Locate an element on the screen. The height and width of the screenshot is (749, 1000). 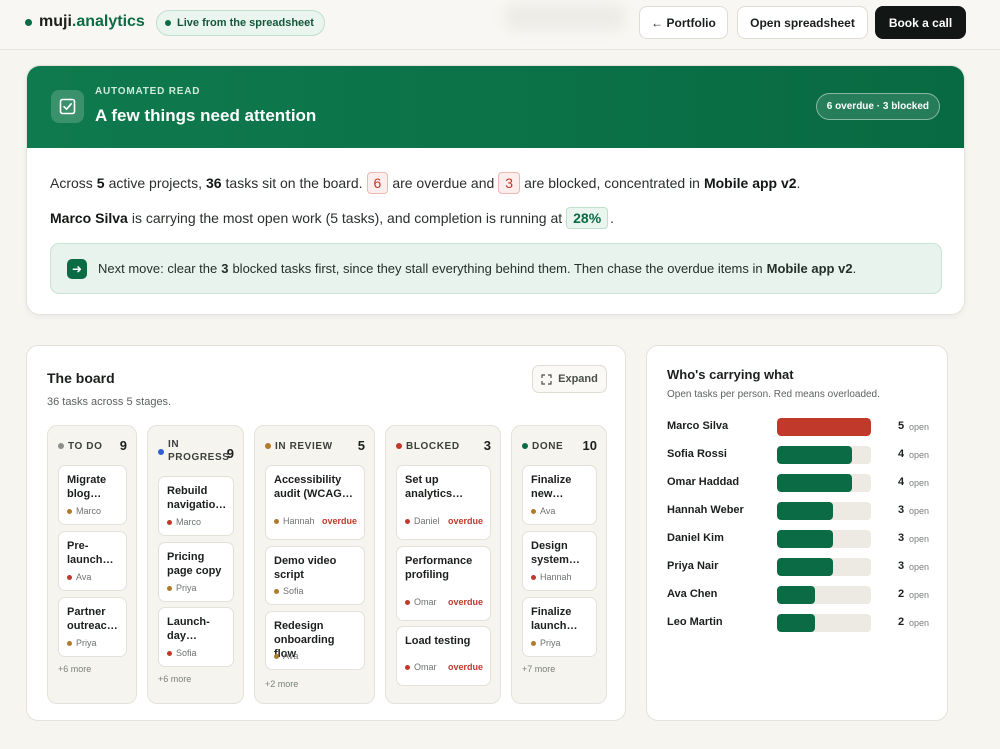
assignee-name: Daniel is located at coordinates (427, 521).